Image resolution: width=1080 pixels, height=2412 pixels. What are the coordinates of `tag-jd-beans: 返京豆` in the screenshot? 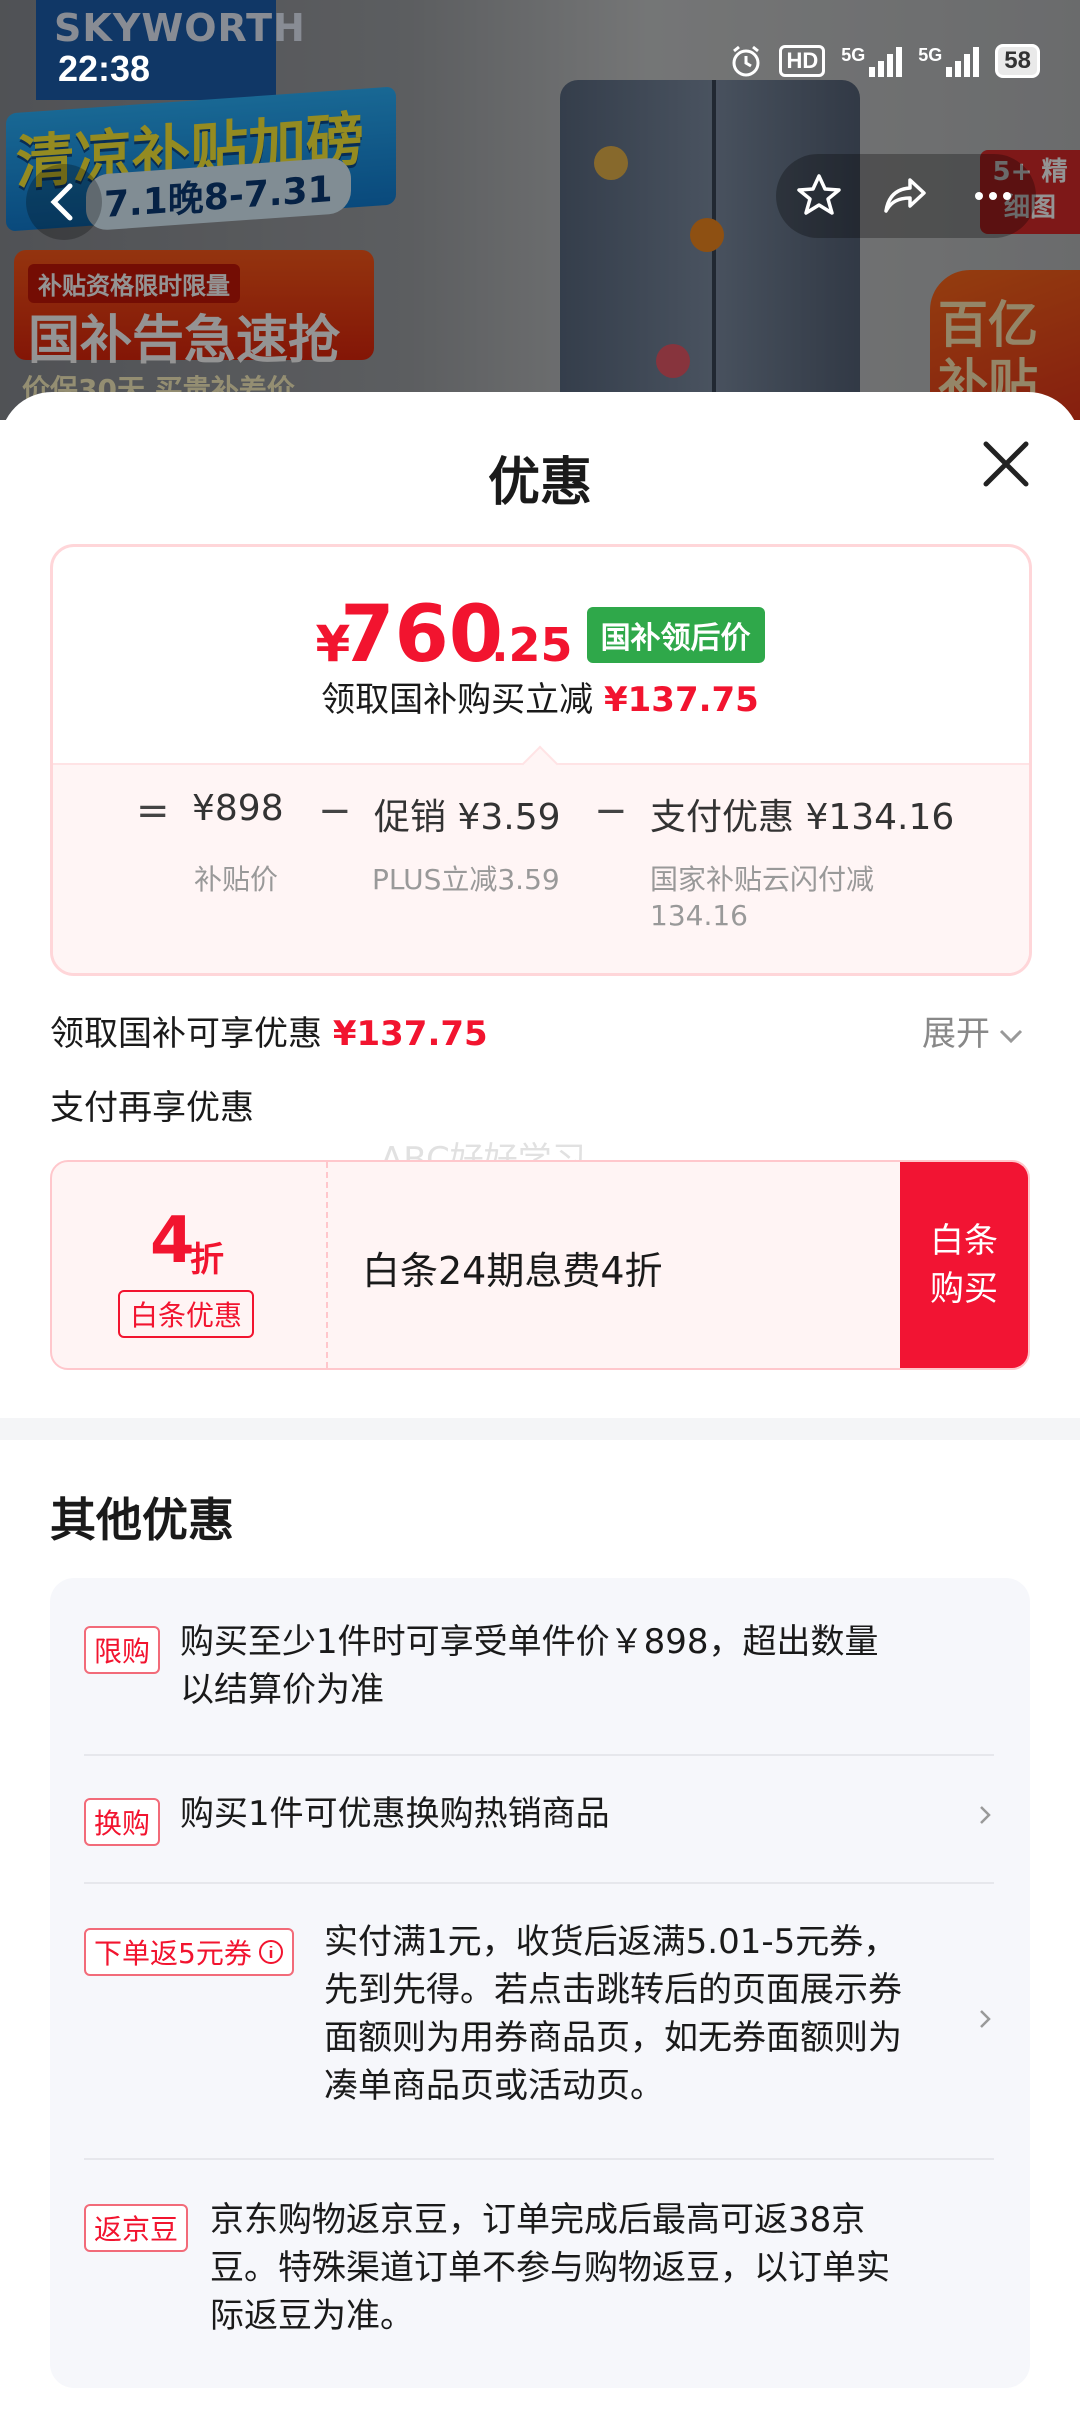 It's located at (136, 2228).